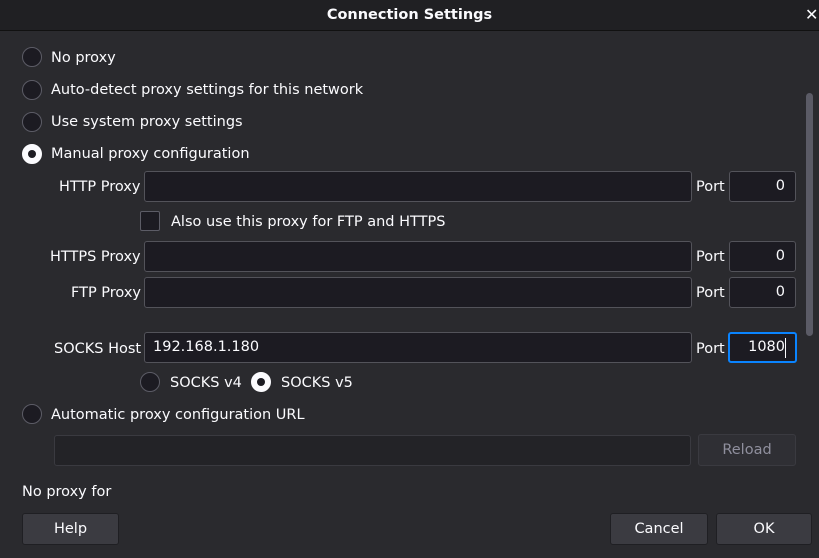  What do you see at coordinates (710, 187) in the screenshot?
I see `http-port-label: Port` at bounding box center [710, 187].